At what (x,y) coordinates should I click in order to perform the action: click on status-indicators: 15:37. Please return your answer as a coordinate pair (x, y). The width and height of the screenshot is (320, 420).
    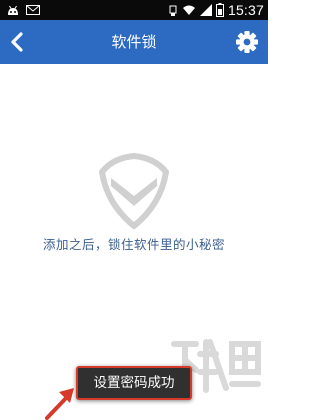
    Looking at the image, I should click on (216, 10).